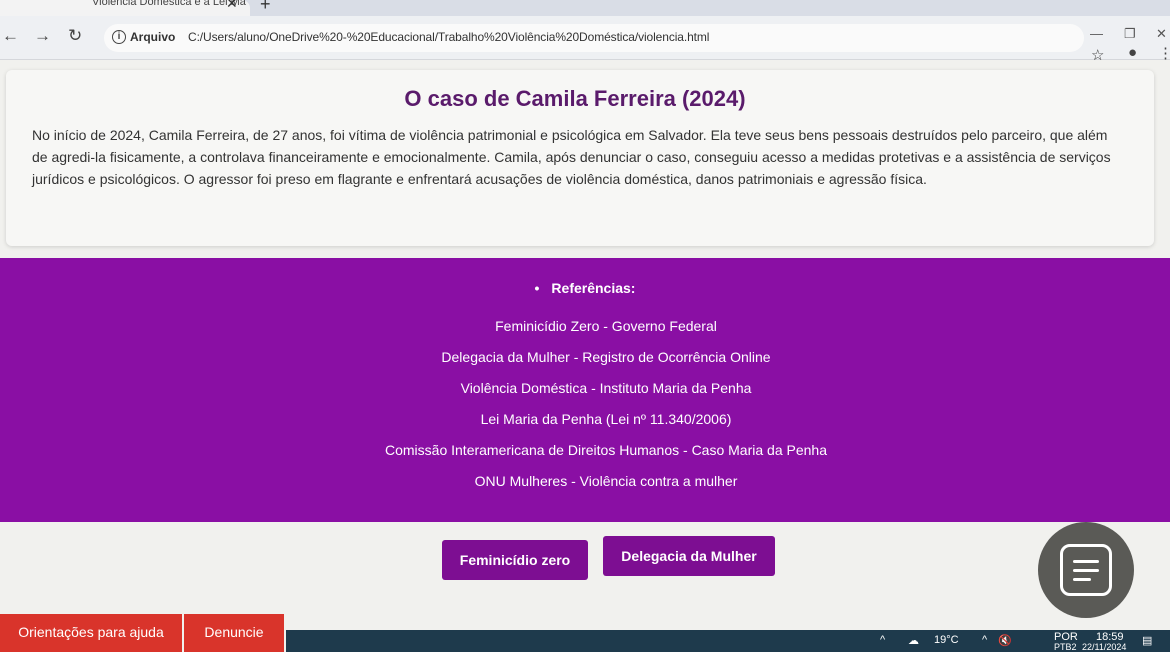 This screenshot has width=1170, height=652. I want to click on forward-arrow-icon: →, so click(42, 36).